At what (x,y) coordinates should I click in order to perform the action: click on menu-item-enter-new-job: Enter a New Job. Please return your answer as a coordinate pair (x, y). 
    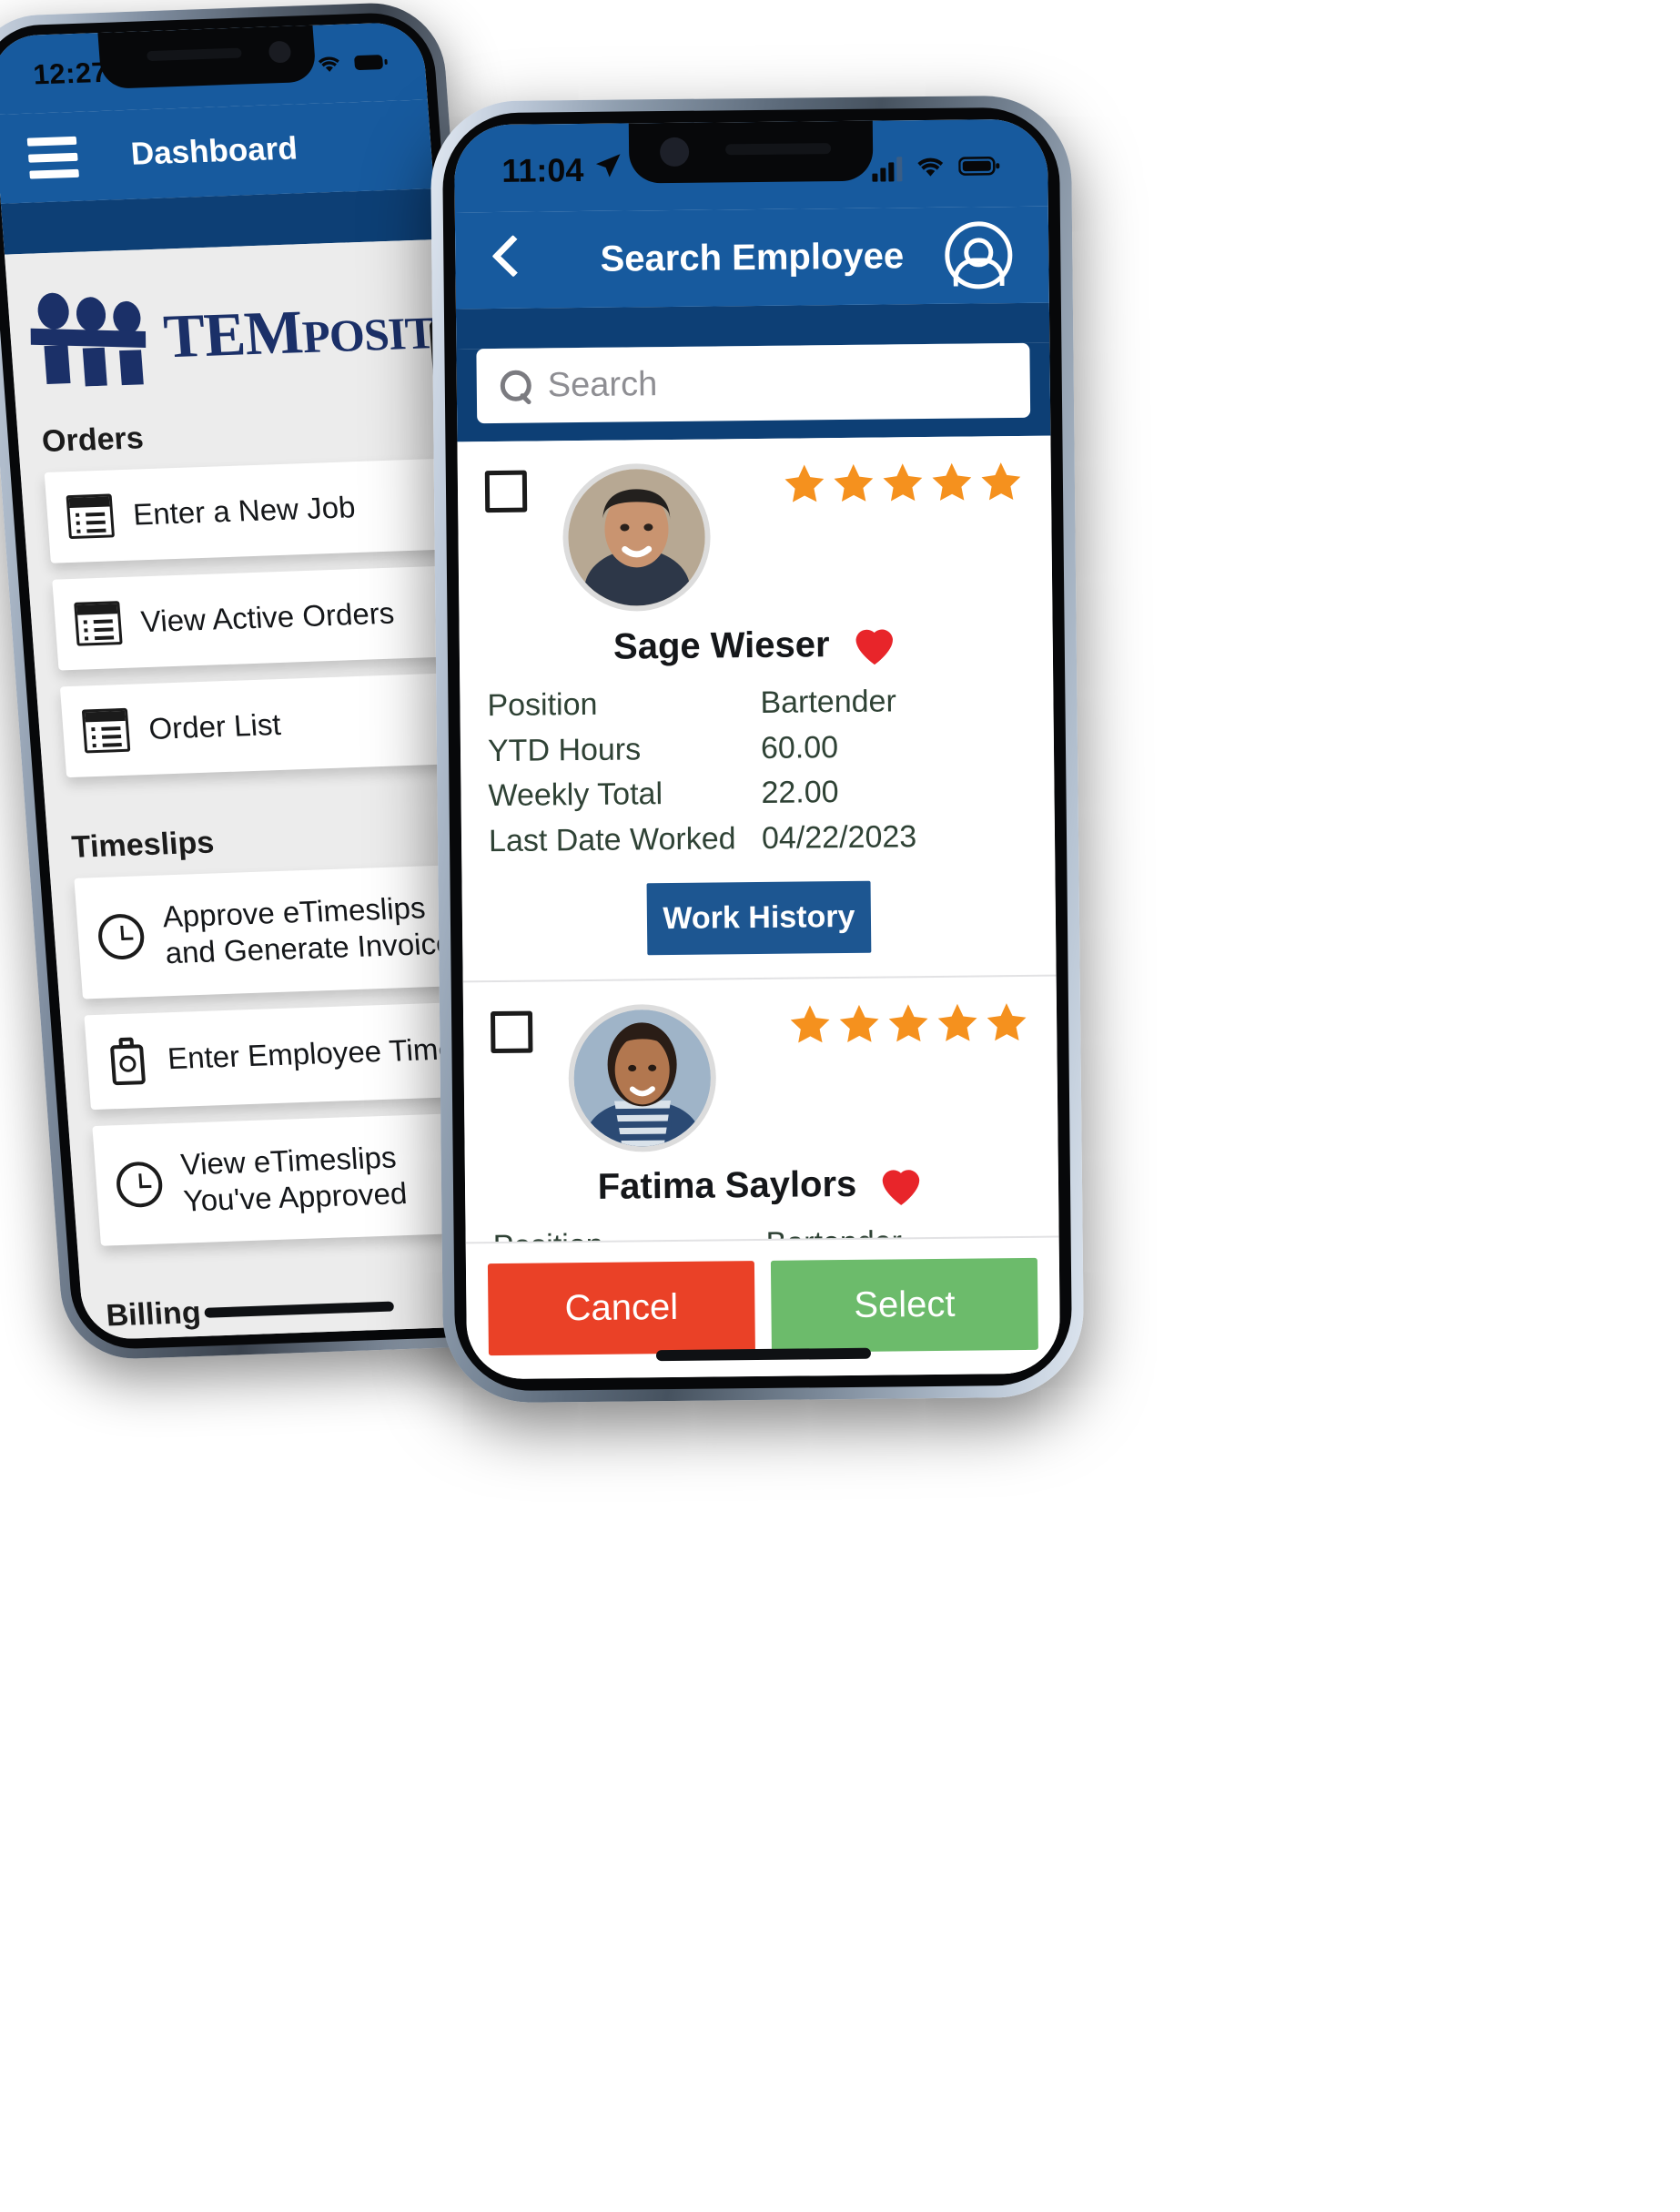
    Looking at the image, I should click on (251, 510).